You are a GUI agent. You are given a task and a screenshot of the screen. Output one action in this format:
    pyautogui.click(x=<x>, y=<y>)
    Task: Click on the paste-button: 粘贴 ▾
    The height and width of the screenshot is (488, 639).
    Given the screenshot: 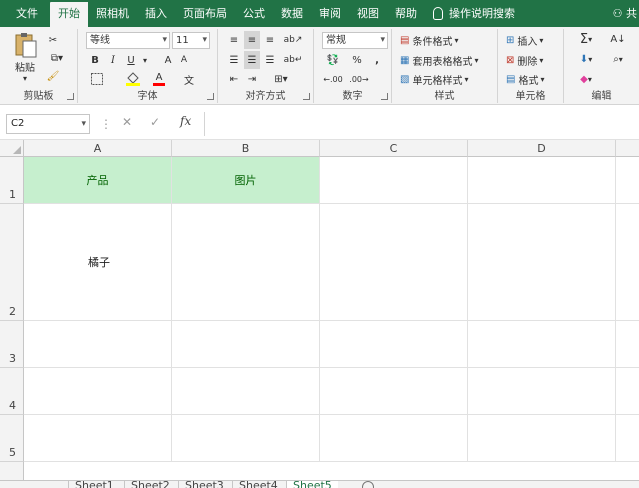 What is the action you would take?
    pyautogui.click(x=25, y=57)
    